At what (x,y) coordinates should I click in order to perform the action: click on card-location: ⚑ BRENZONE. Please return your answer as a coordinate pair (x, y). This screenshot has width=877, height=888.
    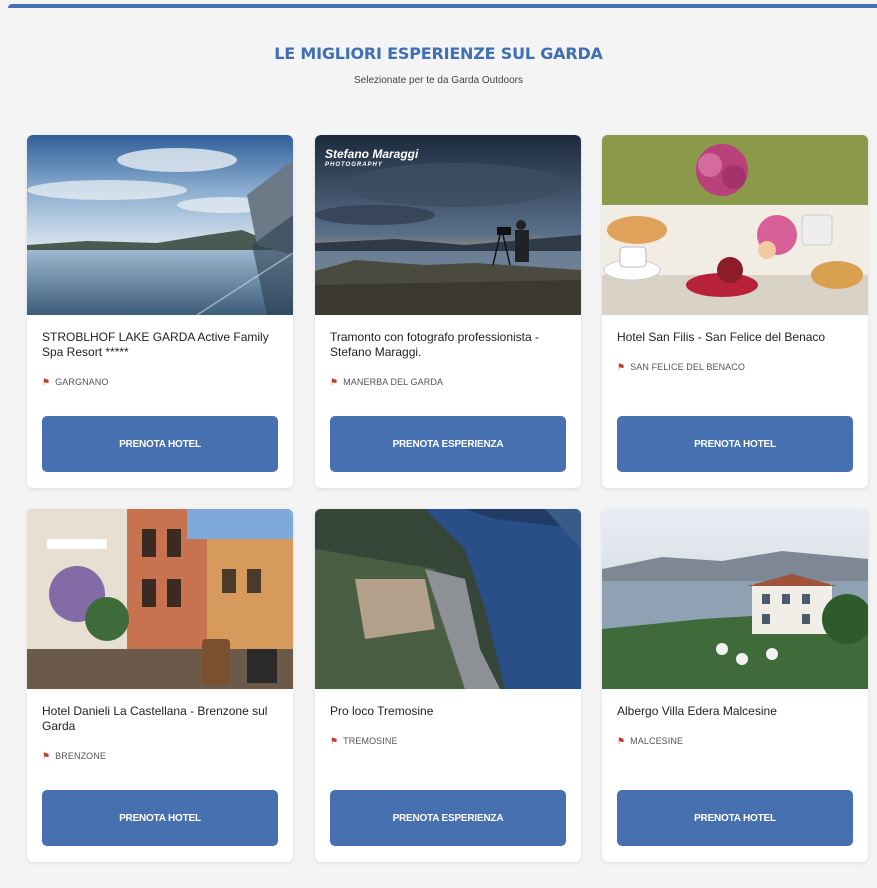
    Looking at the image, I should click on (74, 756).